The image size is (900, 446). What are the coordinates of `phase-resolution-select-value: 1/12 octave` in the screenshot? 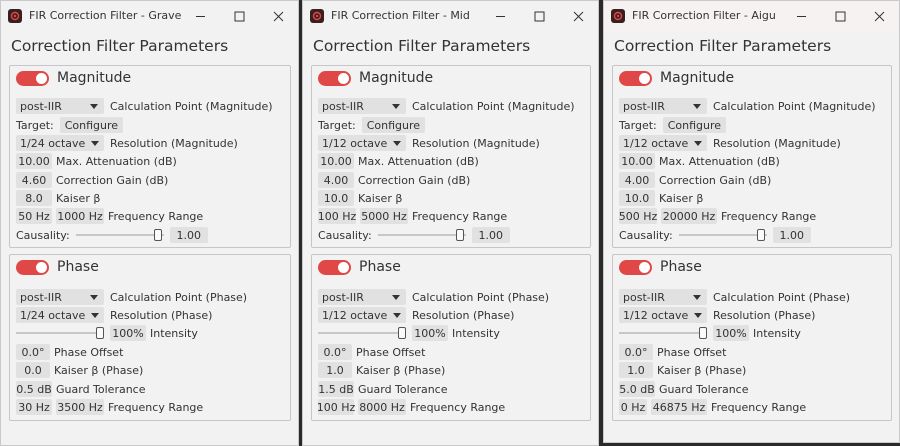 It's located at (656, 315).